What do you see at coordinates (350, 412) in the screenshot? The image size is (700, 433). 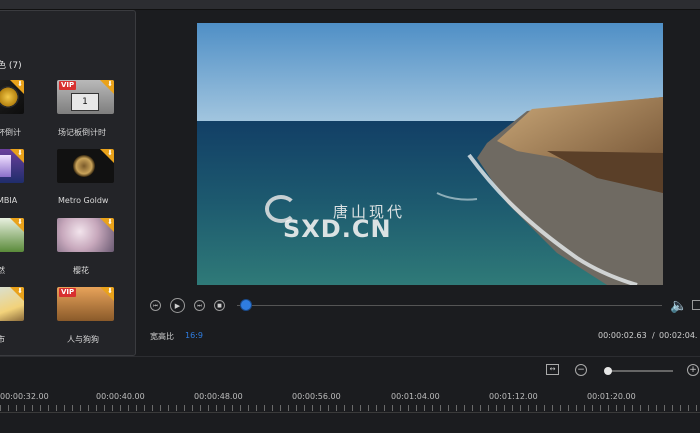 I see `ruler-baseline` at bounding box center [350, 412].